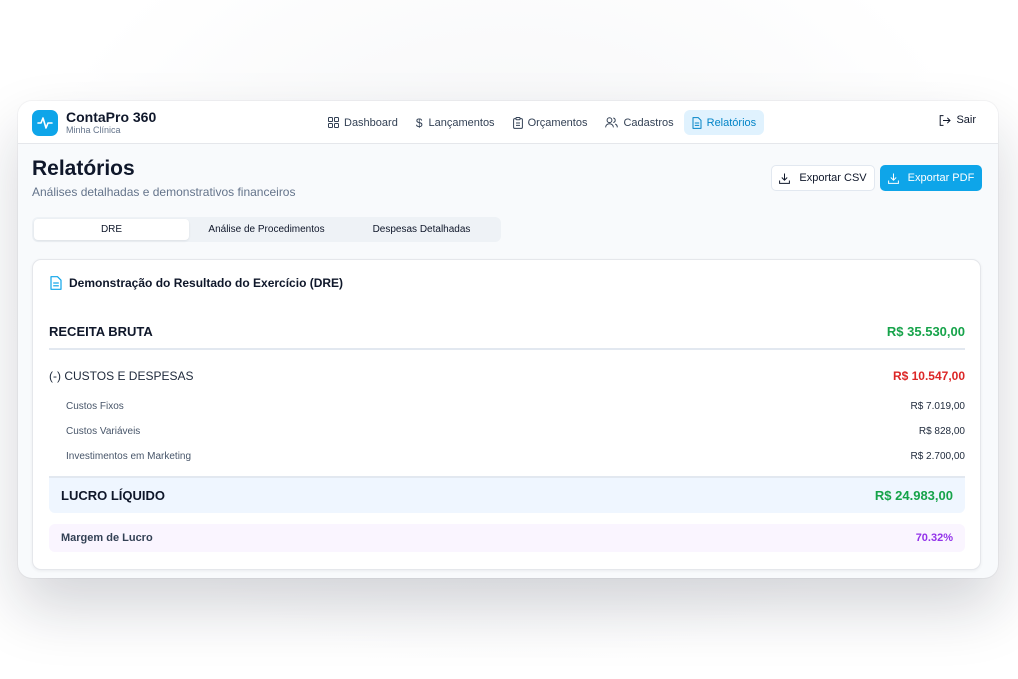 The image size is (1018, 679). What do you see at coordinates (925, 331) in the screenshot?
I see `gross-revenue-value: R$ 35.530,00` at bounding box center [925, 331].